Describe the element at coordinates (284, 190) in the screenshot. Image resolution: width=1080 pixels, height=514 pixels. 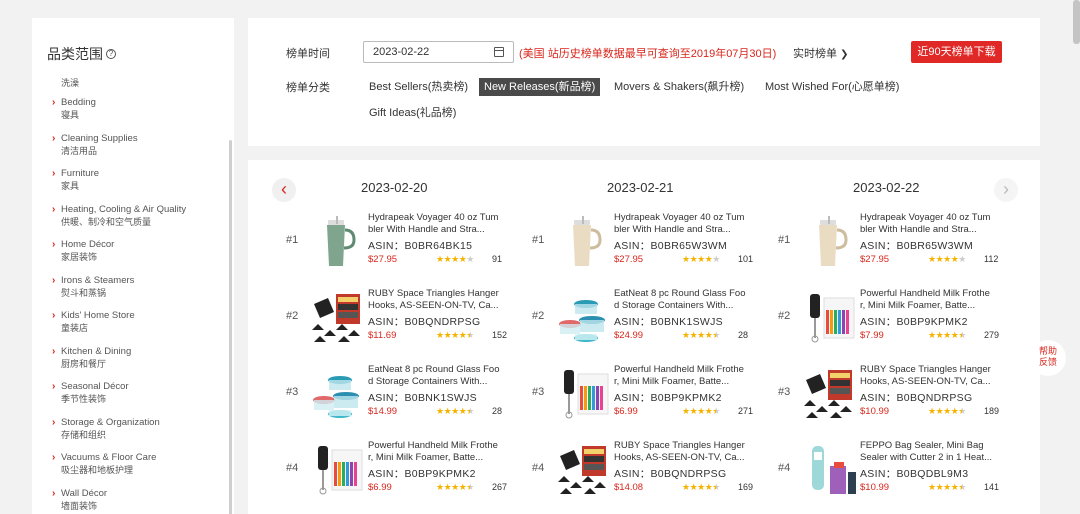
I see `prev-arrow-button: ‹` at that location.